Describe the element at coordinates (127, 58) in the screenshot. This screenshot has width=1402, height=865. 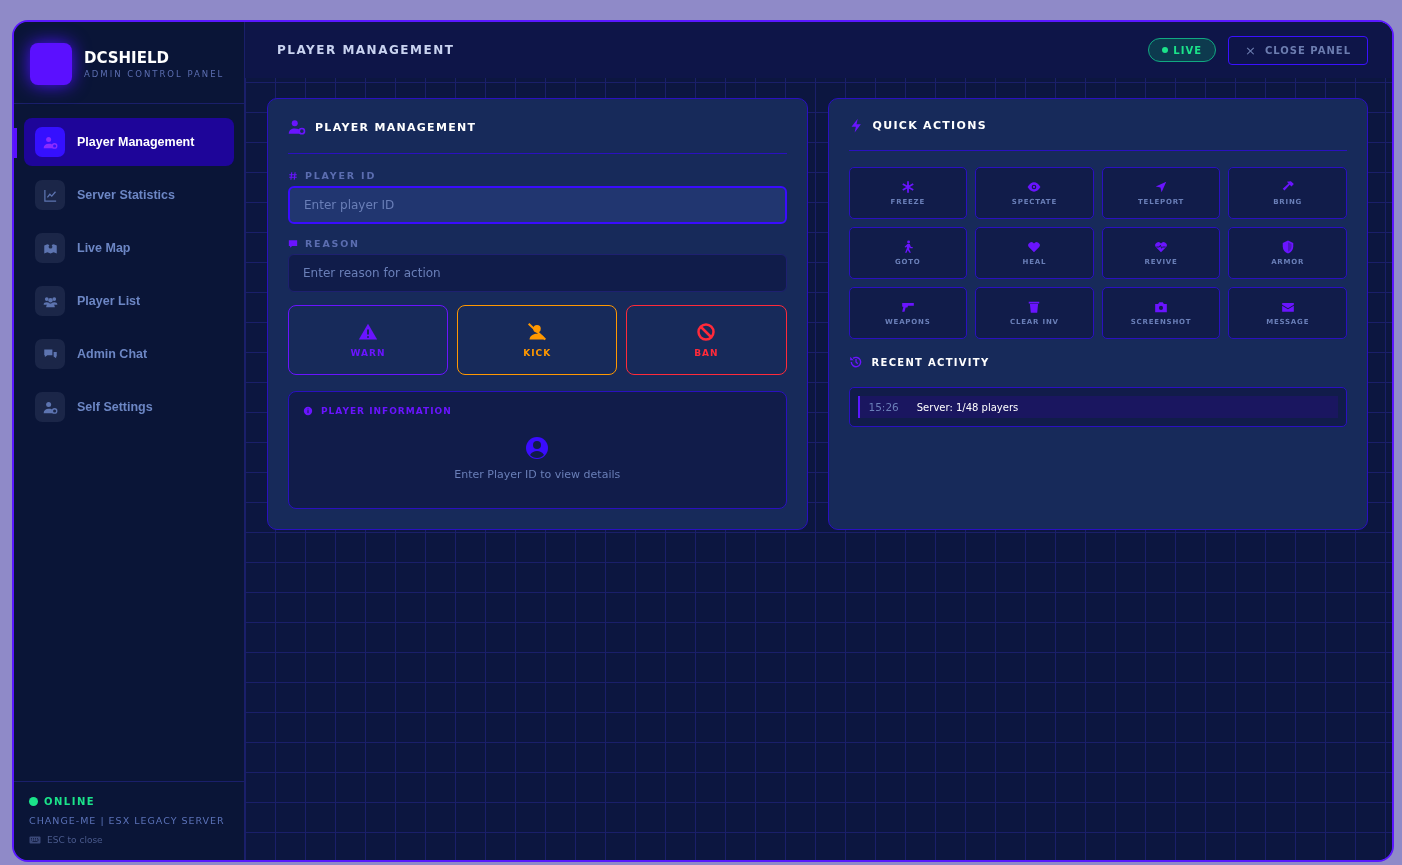
I see `brand-title: DCSHIELD` at that location.